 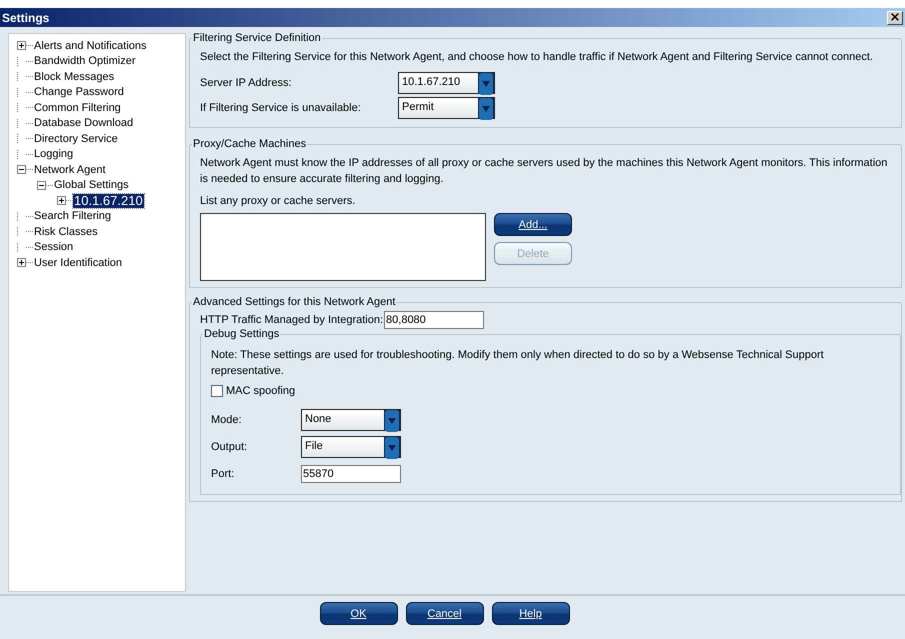 I want to click on tree-item: Common Filtering, so click(x=77, y=107).